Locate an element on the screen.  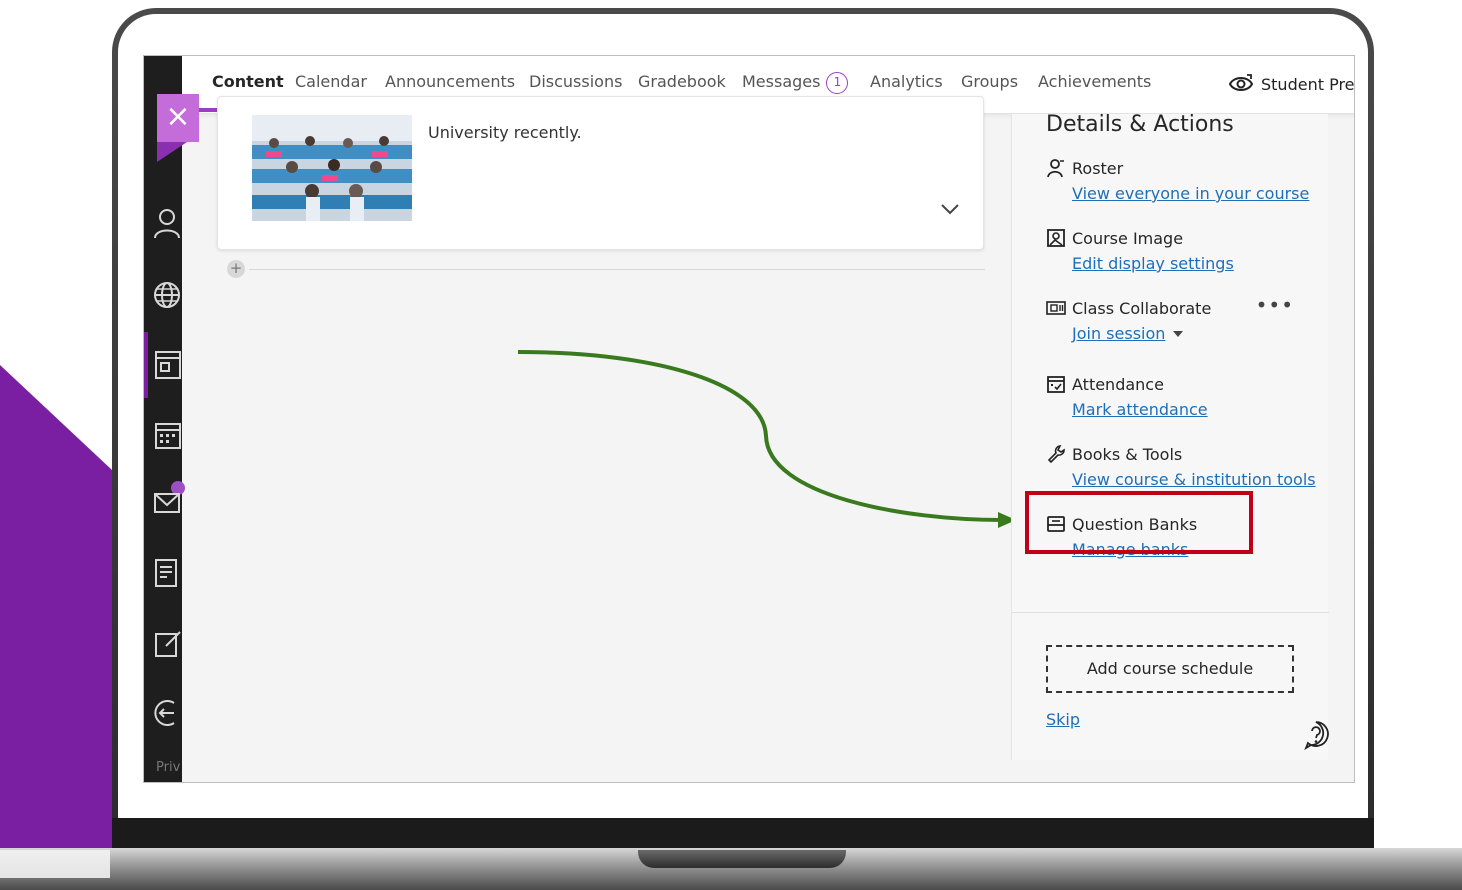
student-preview-button: Student Preview is located at coordinates (1291, 84).